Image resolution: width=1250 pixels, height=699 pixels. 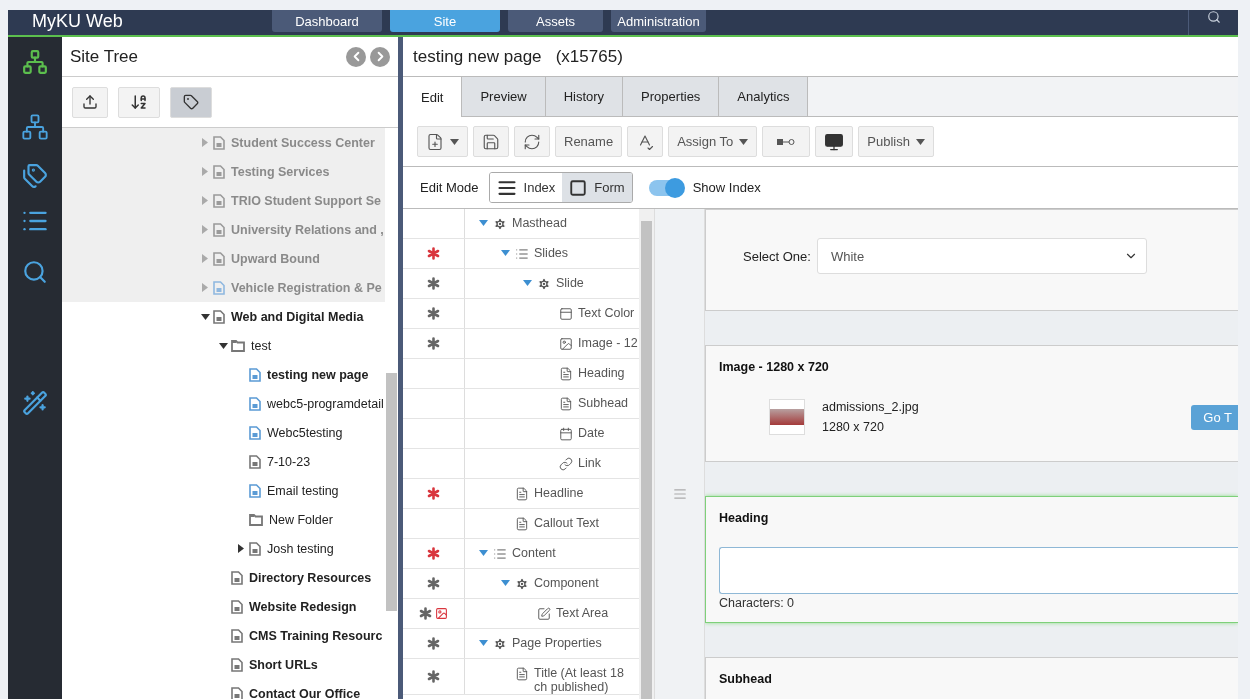 What do you see at coordinates (603, 403) in the screenshot?
I see `index-item: Subhead` at bounding box center [603, 403].